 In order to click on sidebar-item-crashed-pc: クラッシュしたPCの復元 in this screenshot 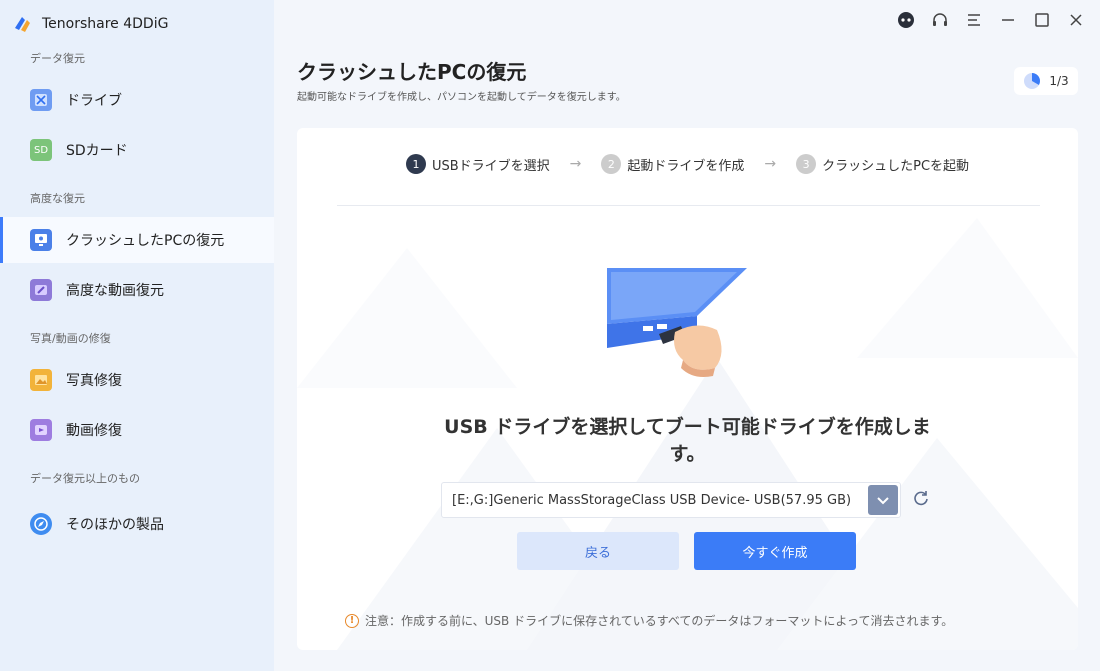, I will do `click(137, 240)`.